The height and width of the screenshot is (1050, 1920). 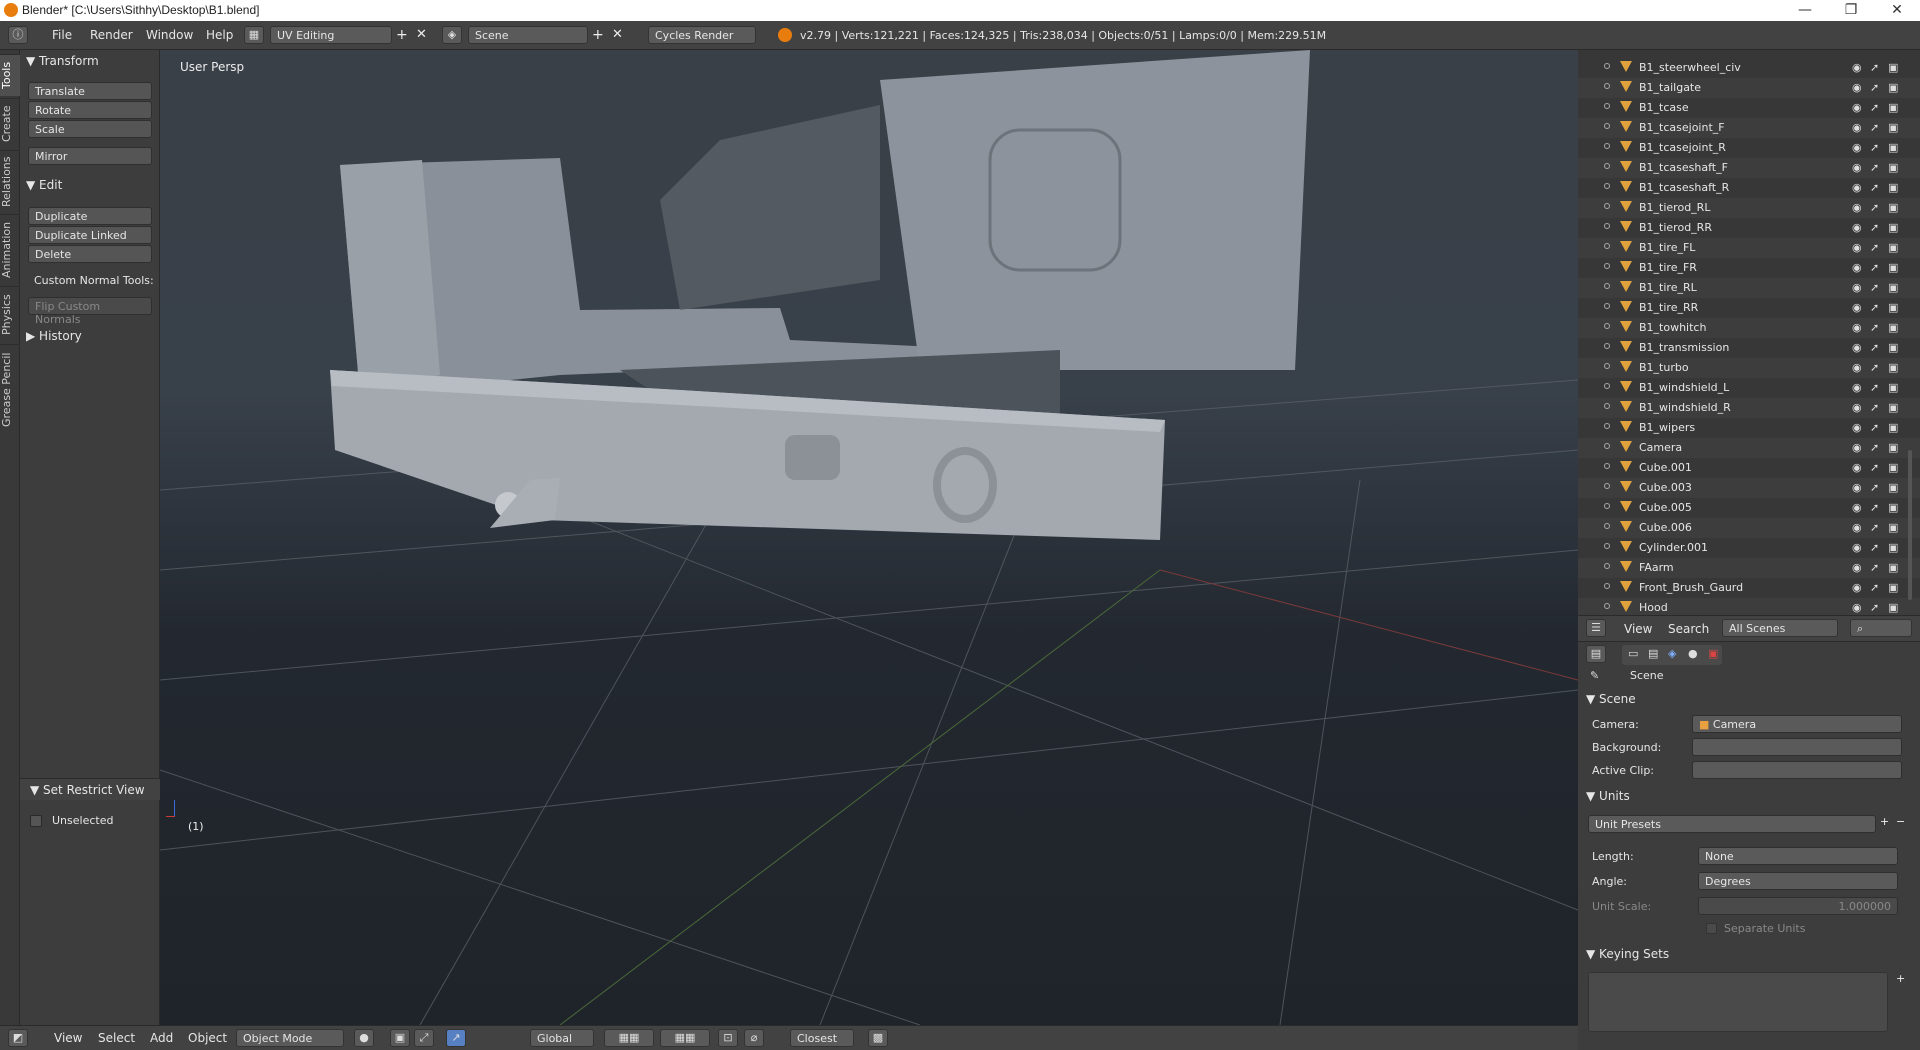 What do you see at coordinates (629, 1038) in the screenshot?
I see `layers-icon: ▦▦` at bounding box center [629, 1038].